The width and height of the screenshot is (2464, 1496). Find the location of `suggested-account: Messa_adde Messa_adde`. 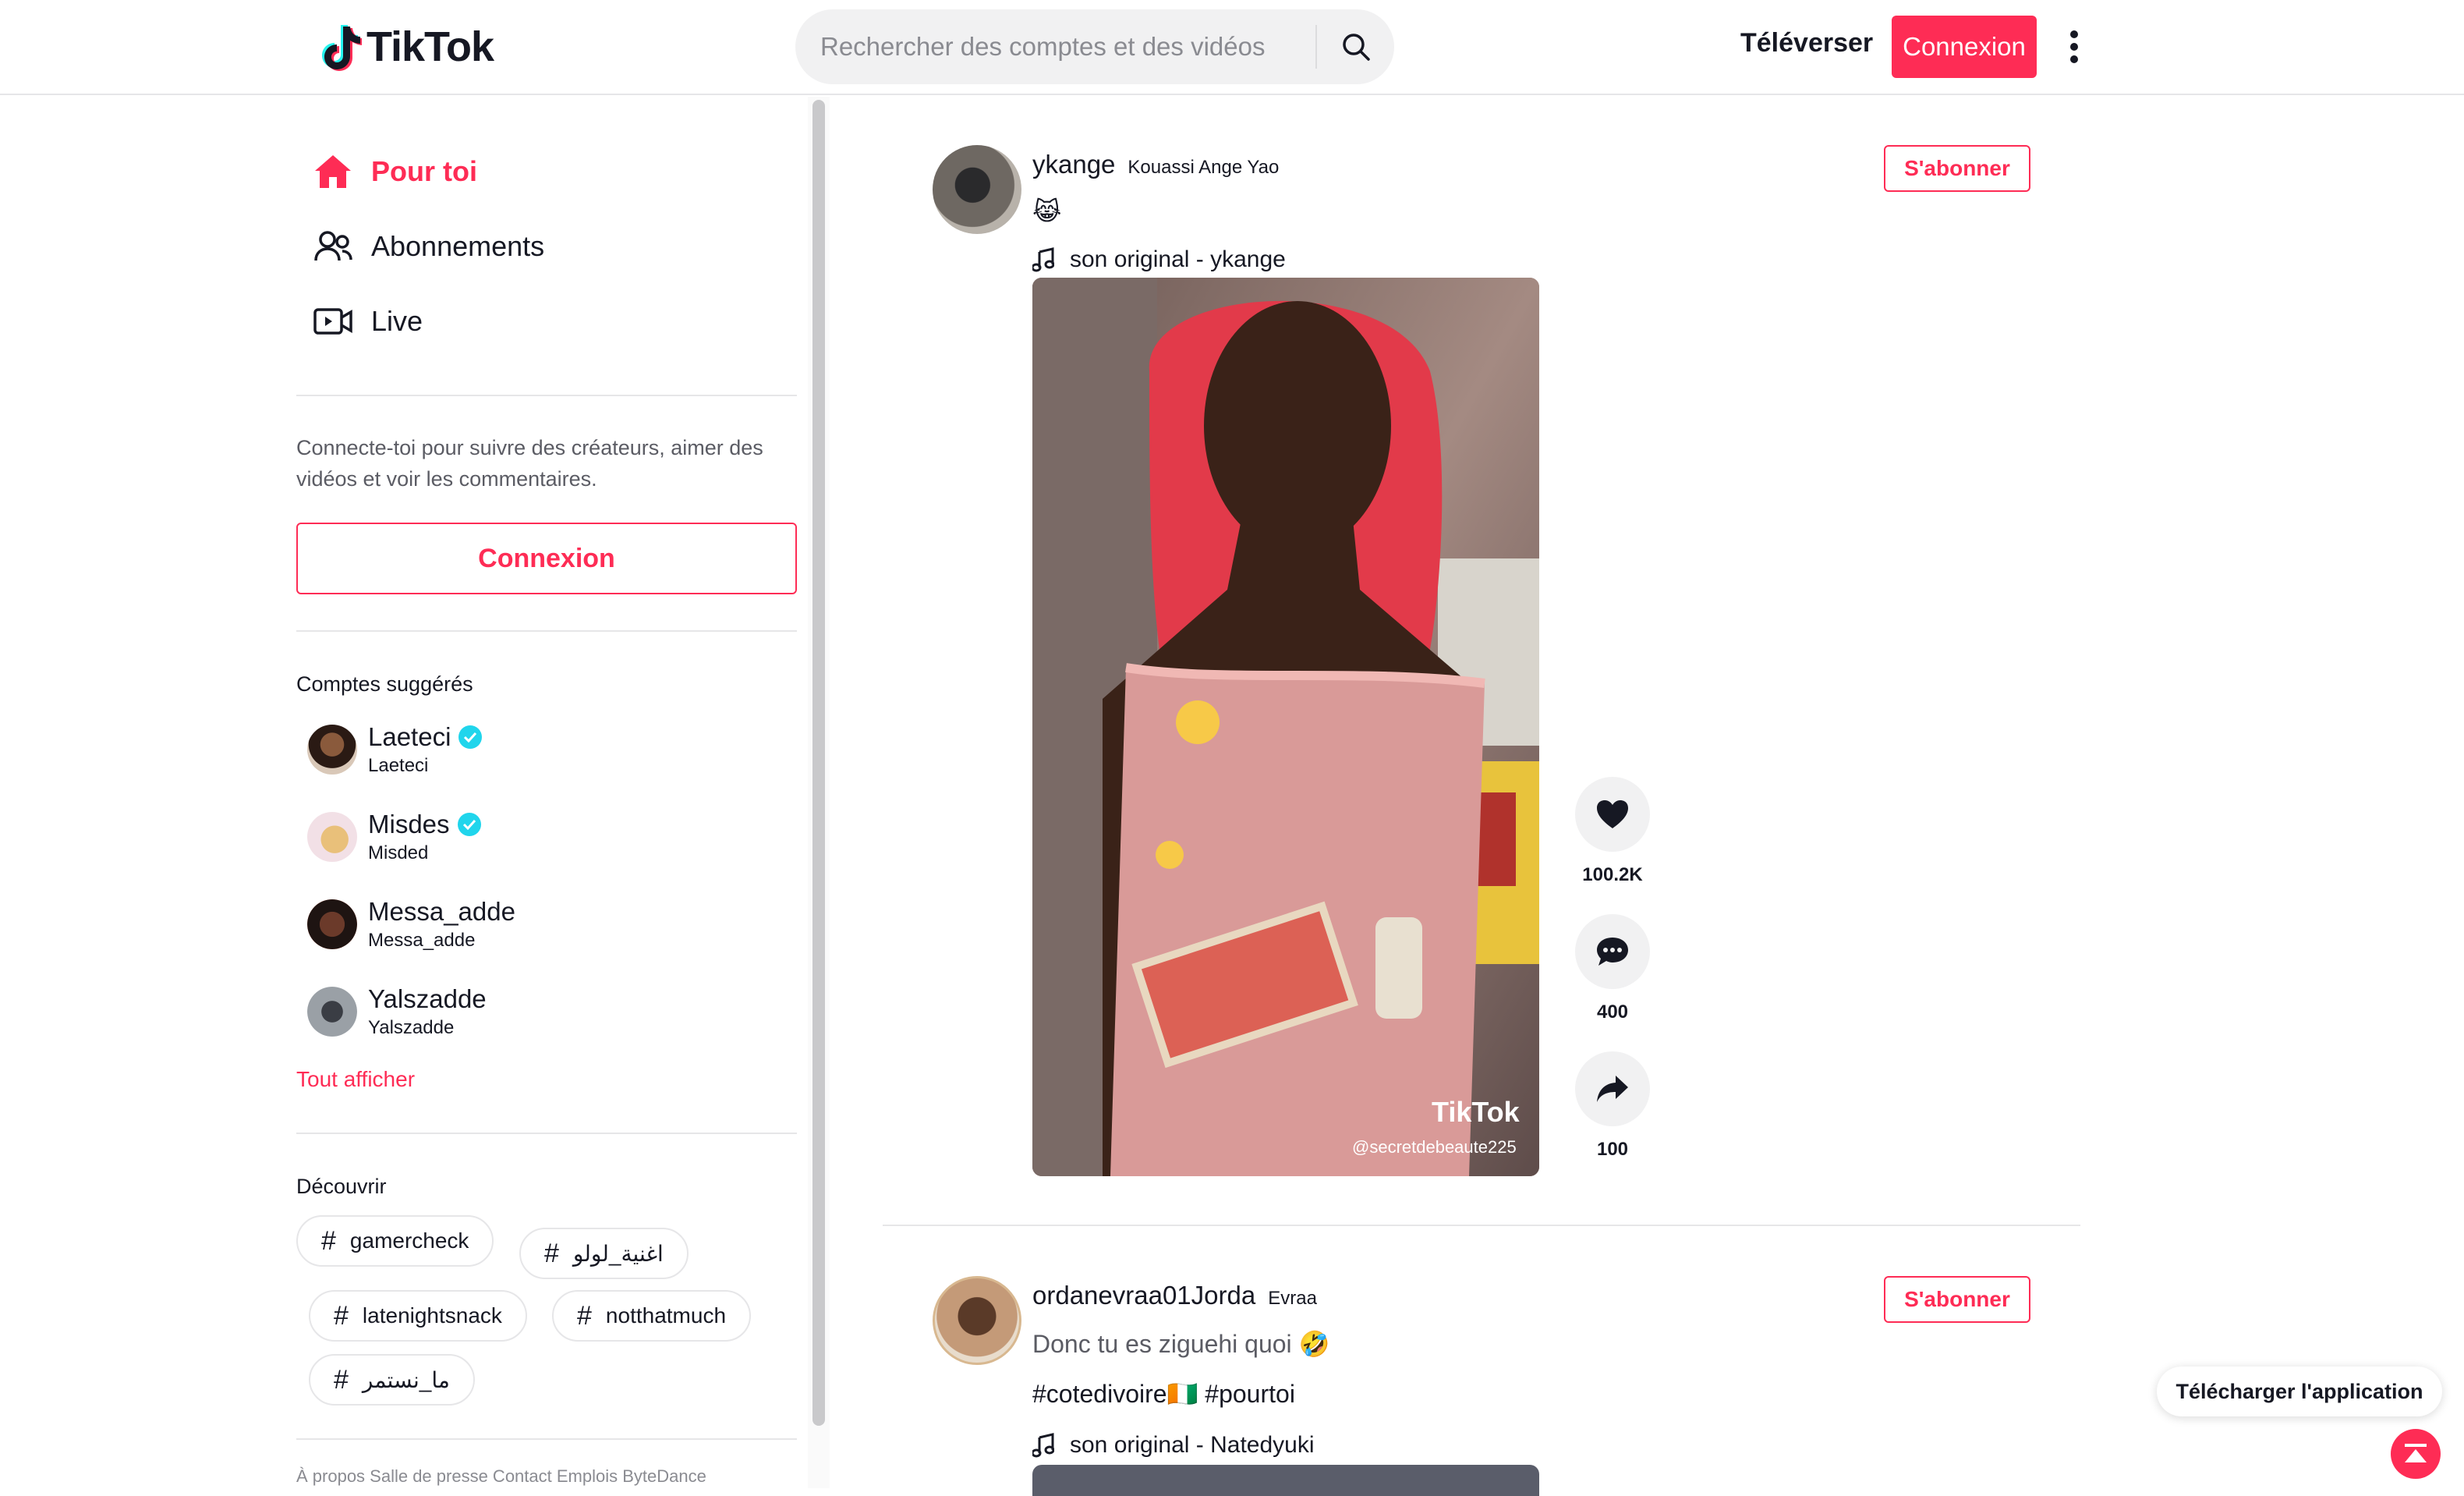

suggested-account: Messa_adde Messa_adde is located at coordinates (411, 924).